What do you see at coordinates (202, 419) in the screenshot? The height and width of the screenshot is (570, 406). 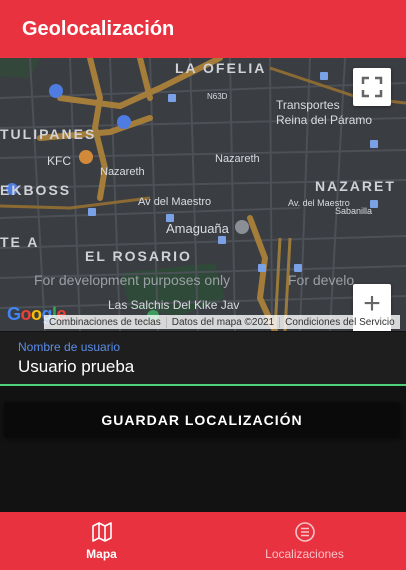 I see `save-location-button: GUARDAR LOCALIZACIÓN` at bounding box center [202, 419].